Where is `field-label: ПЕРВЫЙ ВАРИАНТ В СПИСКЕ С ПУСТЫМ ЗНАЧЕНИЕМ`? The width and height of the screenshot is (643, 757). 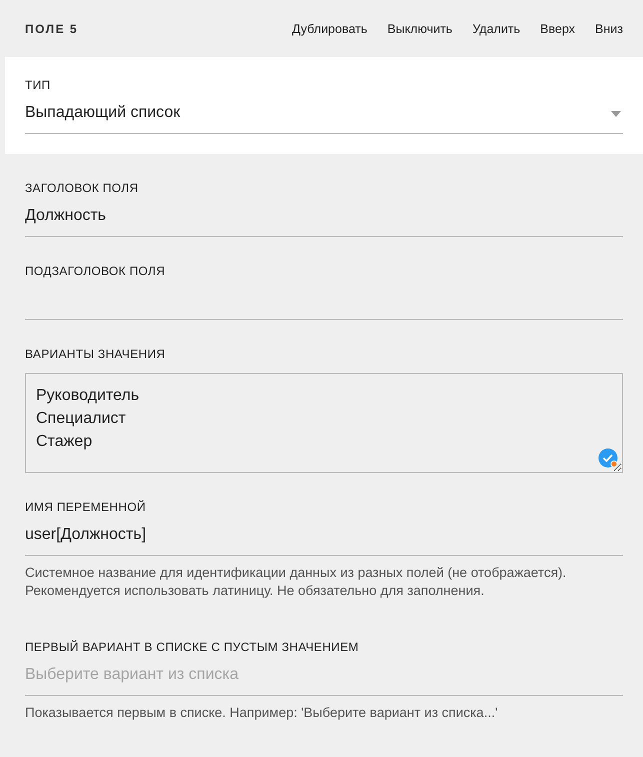
field-label: ПЕРВЫЙ ВАРИАНТ В СПИСКЕ С ПУСТЫМ ЗНАЧЕНИЕМ is located at coordinates (192, 647).